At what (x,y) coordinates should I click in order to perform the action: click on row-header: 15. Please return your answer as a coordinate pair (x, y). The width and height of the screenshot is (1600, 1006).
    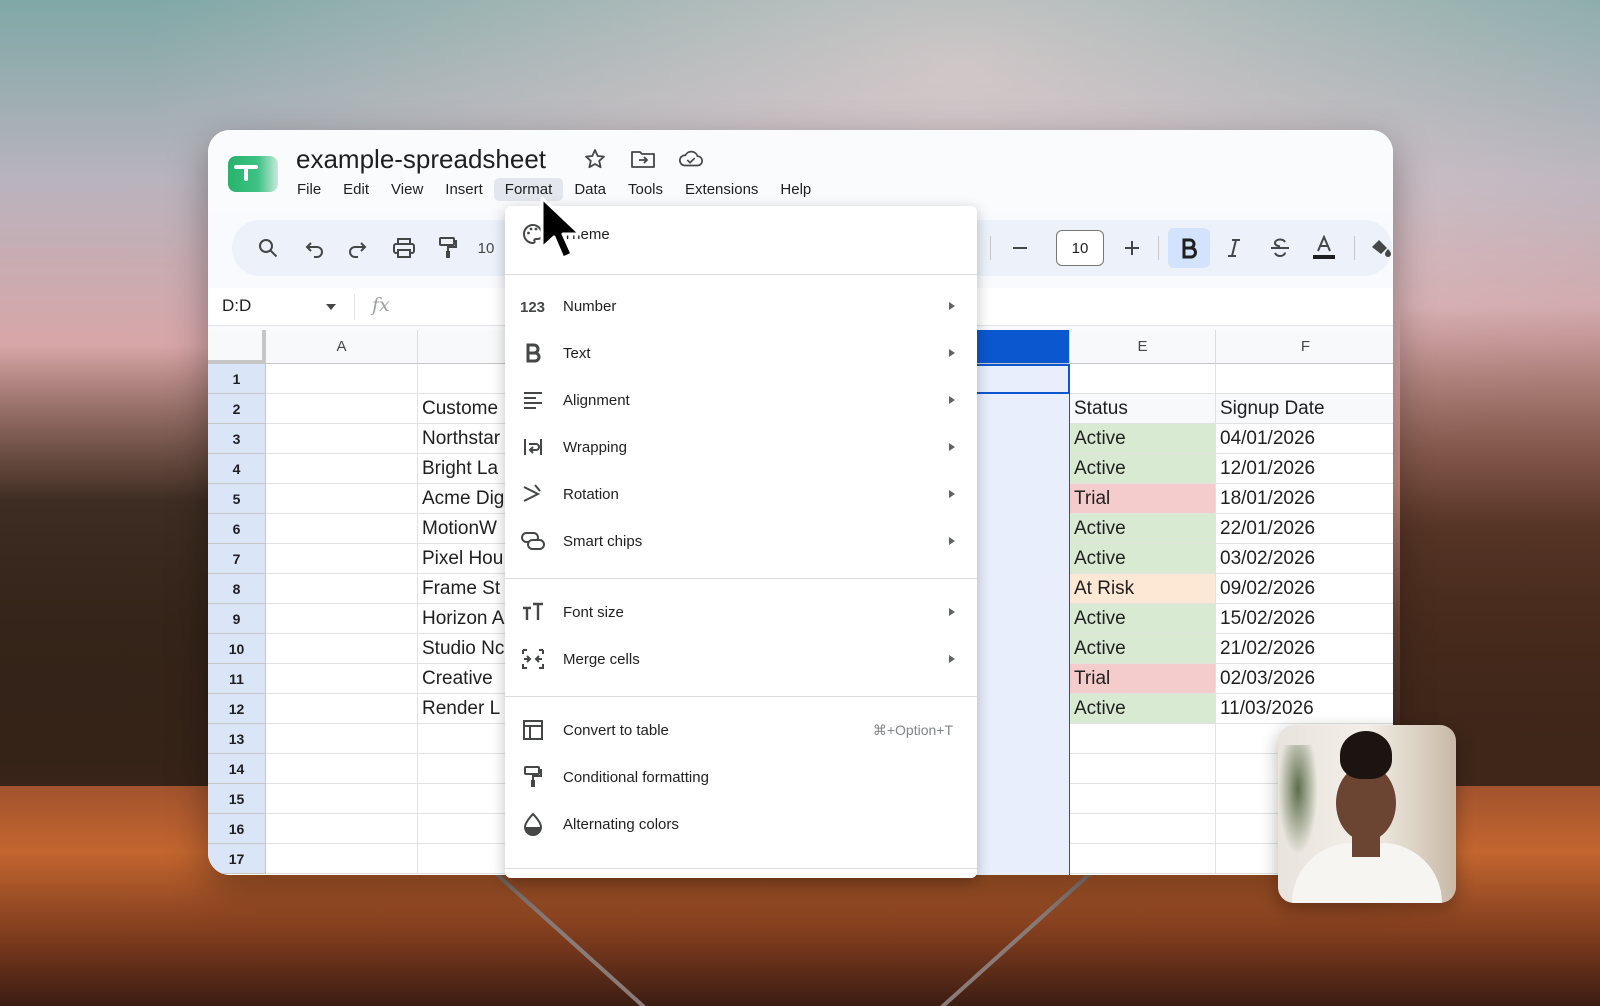
    Looking at the image, I should click on (237, 799).